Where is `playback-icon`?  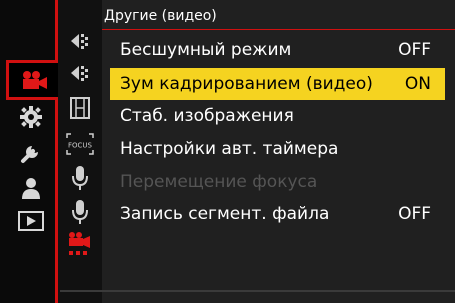 playback-icon is located at coordinates (31, 221).